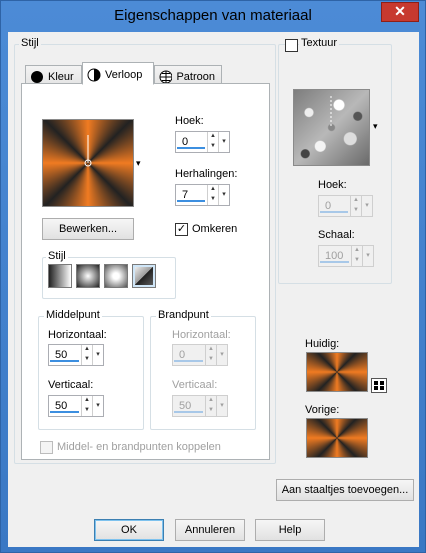 Image resolution: width=426 pixels, height=553 pixels. What do you see at coordinates (60, 276) in the screenshot?
I see `style-linear-button` at bounding box center [60, 276].